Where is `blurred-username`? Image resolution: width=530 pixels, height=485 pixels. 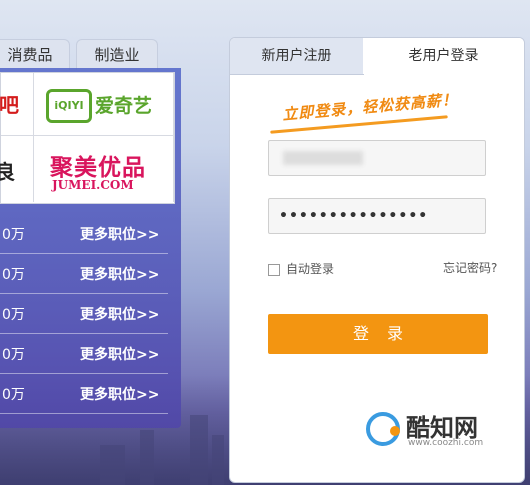
blurred-username is located at coordinates (323, 158).